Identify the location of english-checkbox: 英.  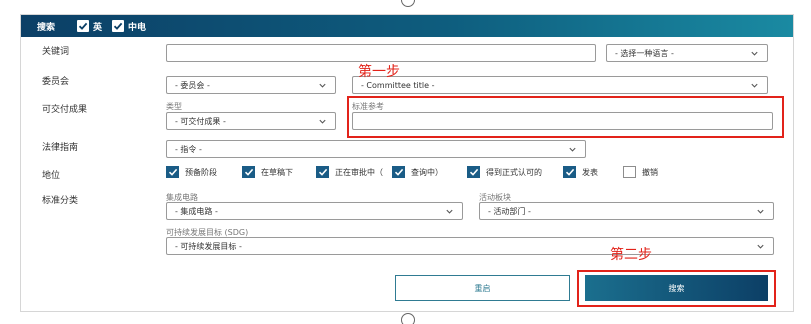
(89, 26).